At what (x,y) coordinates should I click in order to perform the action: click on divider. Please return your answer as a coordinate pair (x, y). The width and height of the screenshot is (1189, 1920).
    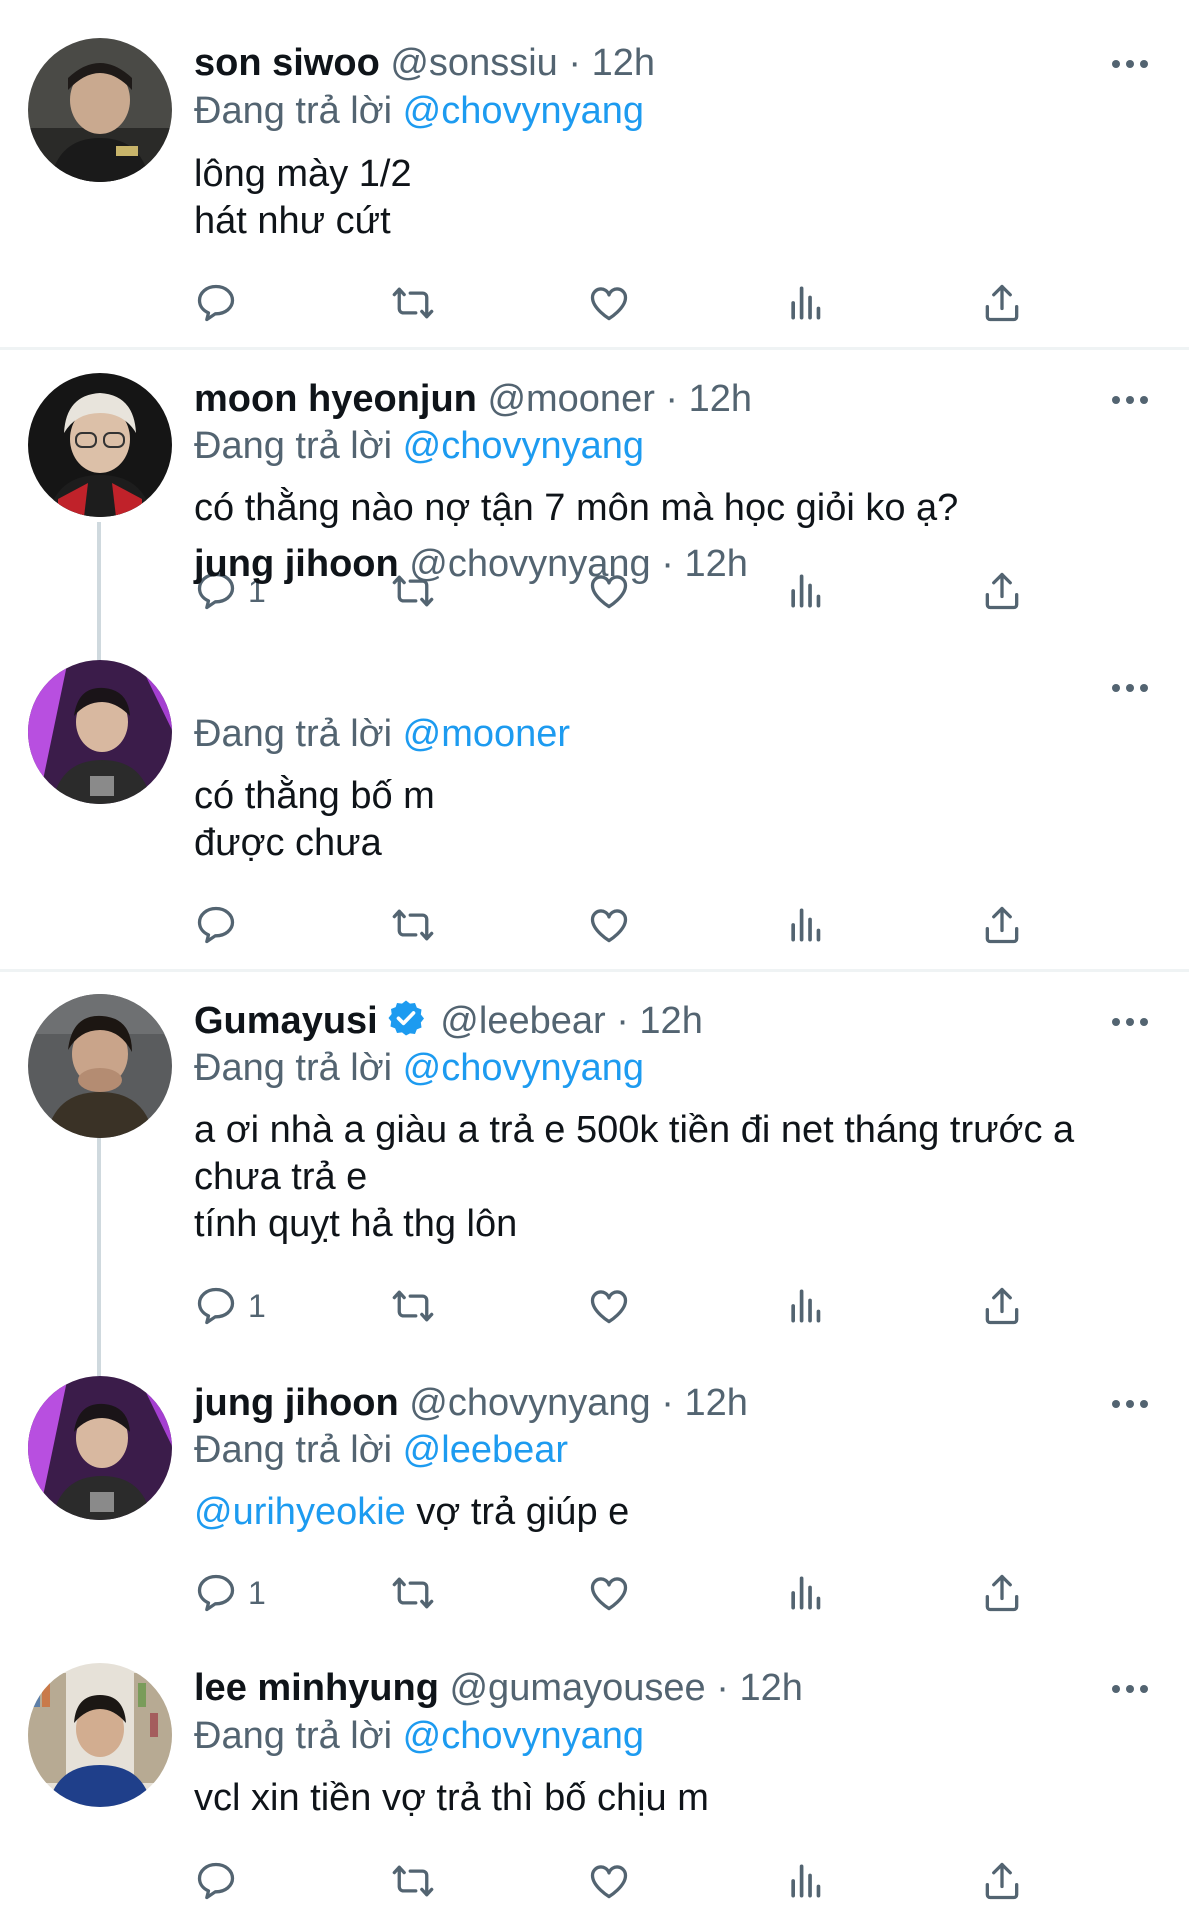
    Looking at the image, I should click on (594, 970).